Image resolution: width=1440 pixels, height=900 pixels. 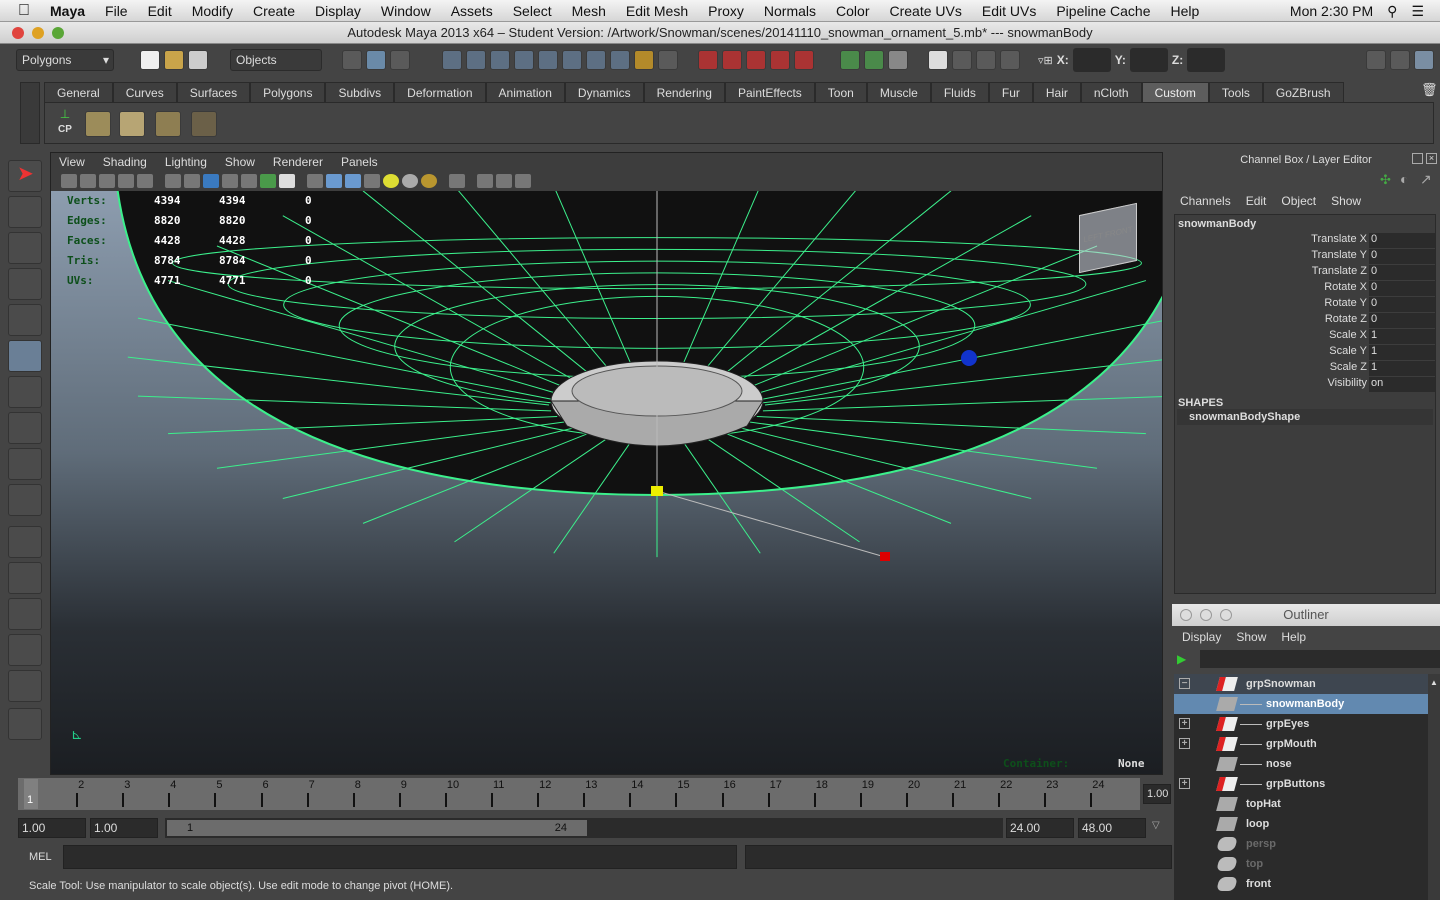 I want to click on shelf-tab-subdivs: Subdivs, so click(x=360, y=92).